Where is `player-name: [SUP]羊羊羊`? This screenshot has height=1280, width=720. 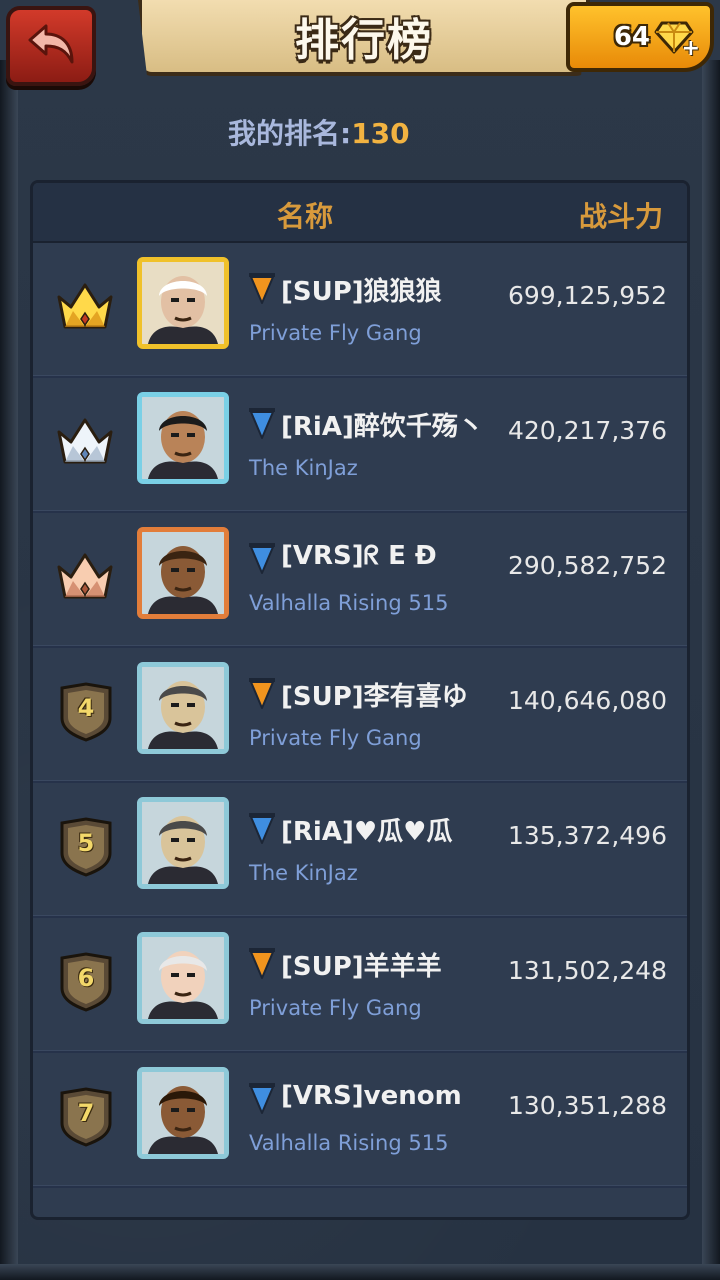
player-name: [SUP]羊羊羊 is located at coordinates (361, 967).